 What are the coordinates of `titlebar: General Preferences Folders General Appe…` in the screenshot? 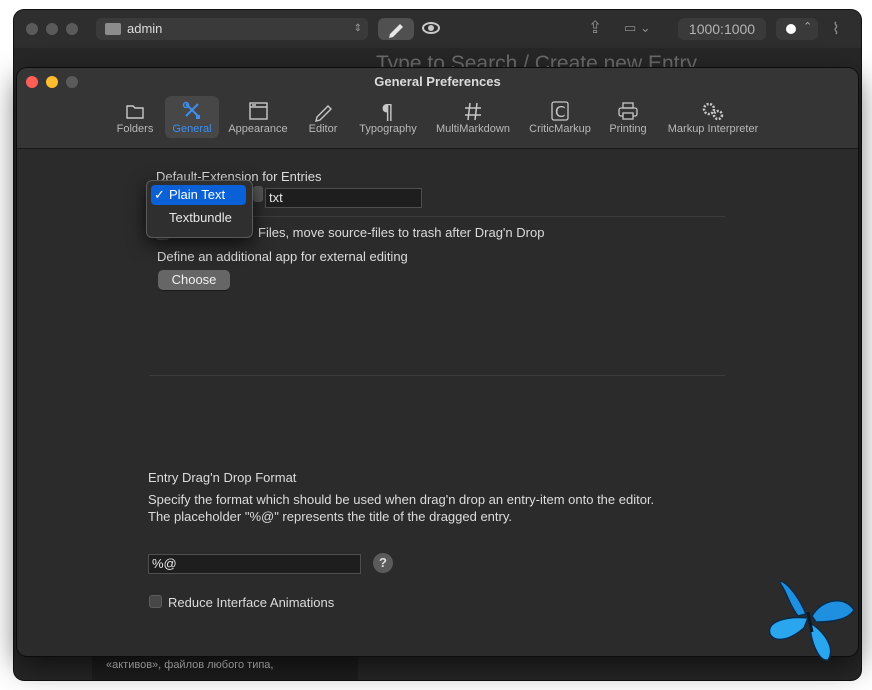 It's located at (437, 108).